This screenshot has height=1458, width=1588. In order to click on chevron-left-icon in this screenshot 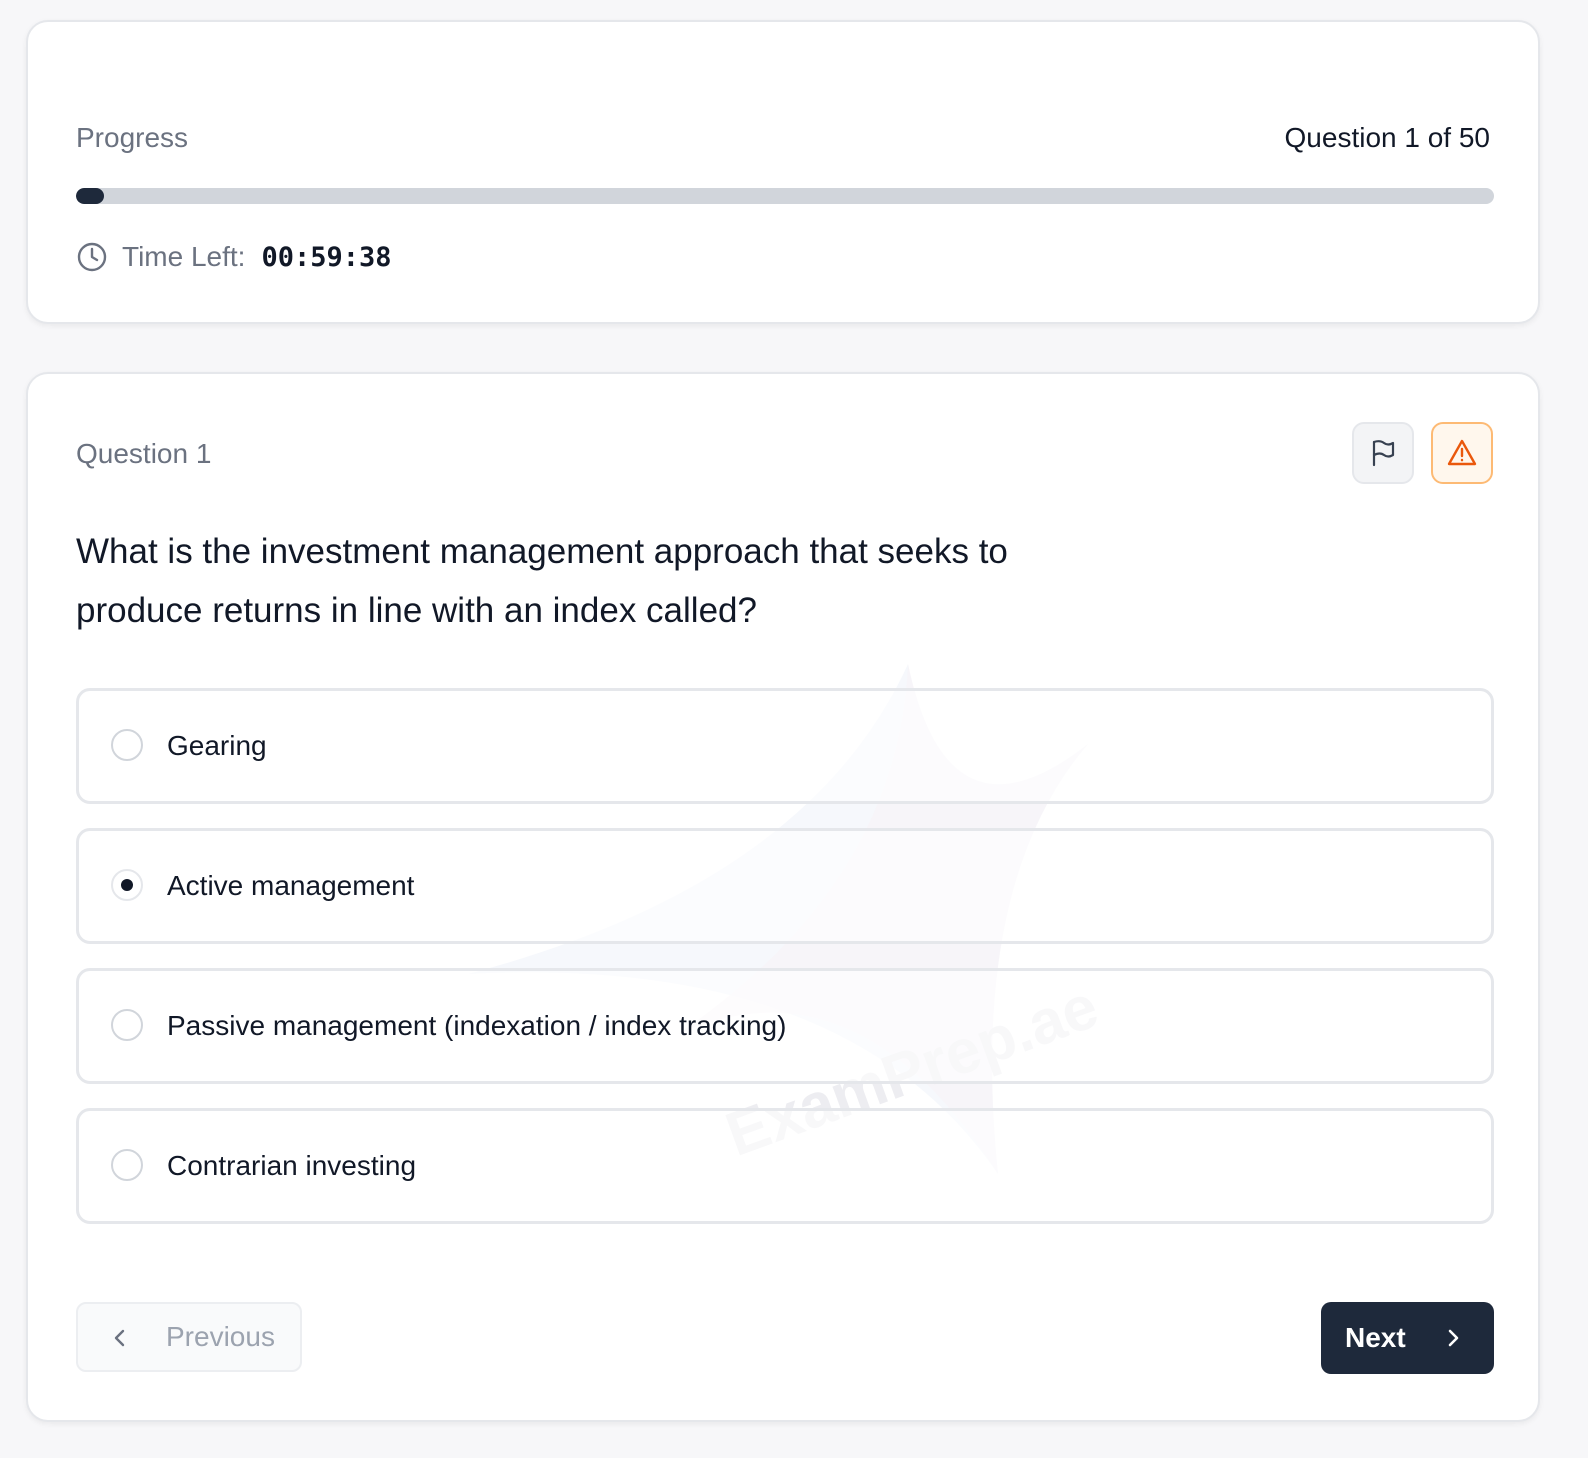, I will do `click(120, 1338)`.